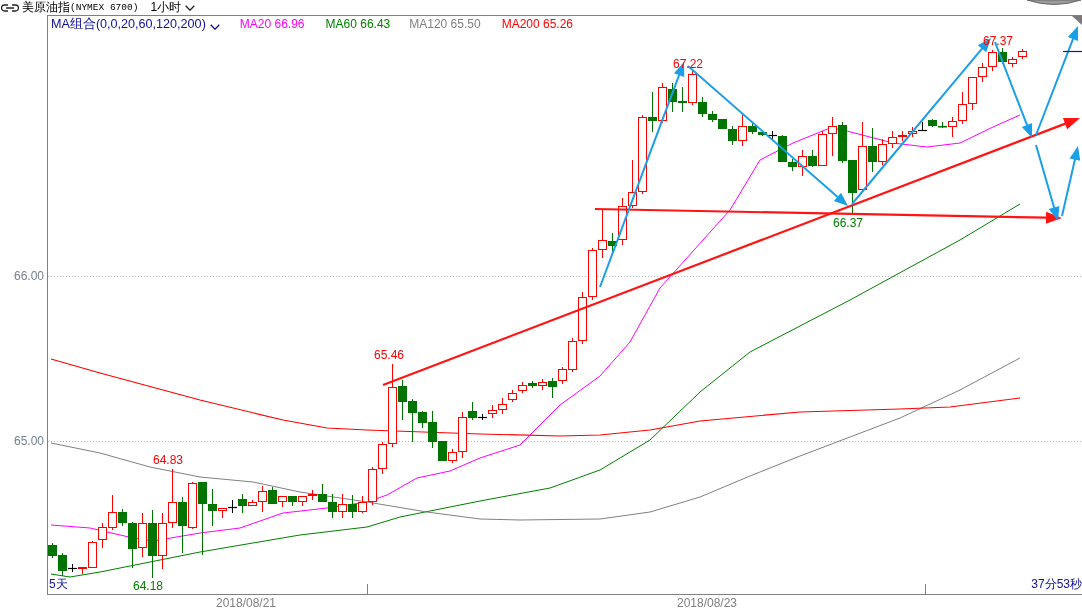  I want to click on date-axis-label: 2018/08/21, so click(246, 603).